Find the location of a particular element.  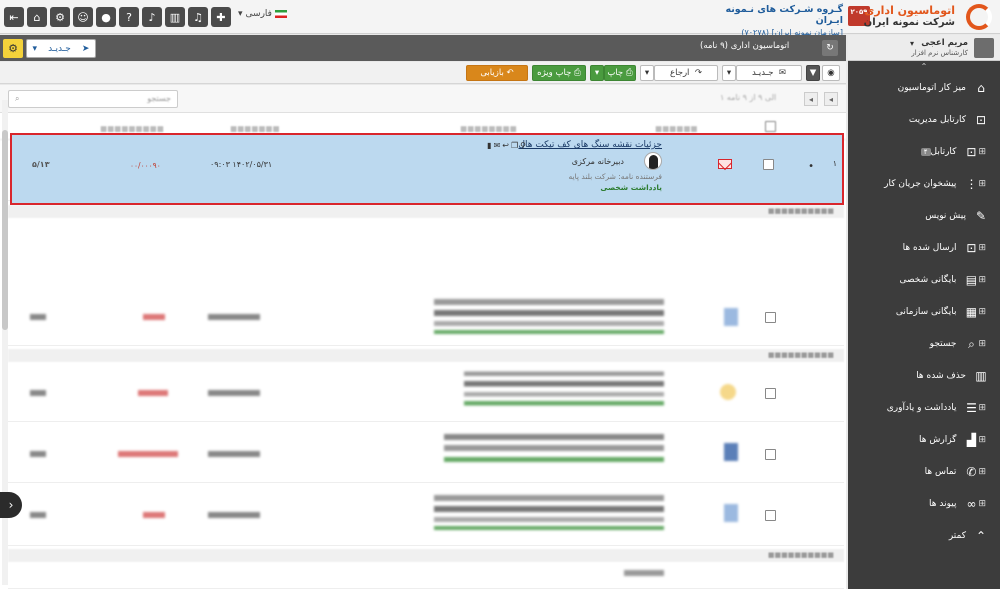

language-label: فارسی is located at coordinates (258, 14).